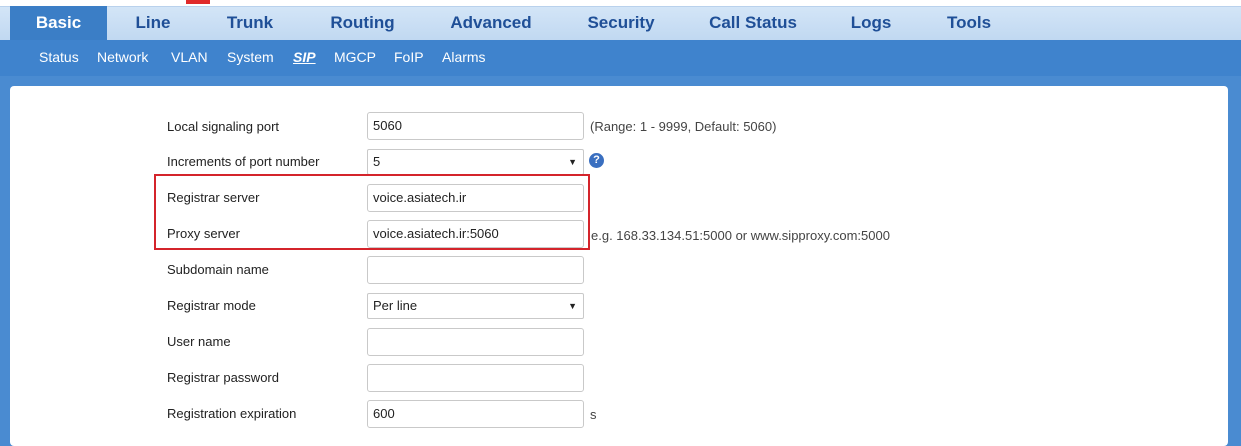 The image size is (1241, 446). What do you see at coordinates (409, 57) in the screenshot?
I see `subtab-foip: FoIP` at bounding box center [409, 57].